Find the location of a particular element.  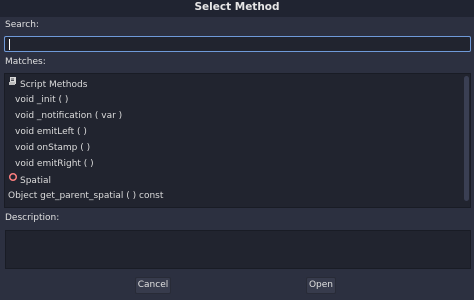

description-box is located at coordinates (238, 249).